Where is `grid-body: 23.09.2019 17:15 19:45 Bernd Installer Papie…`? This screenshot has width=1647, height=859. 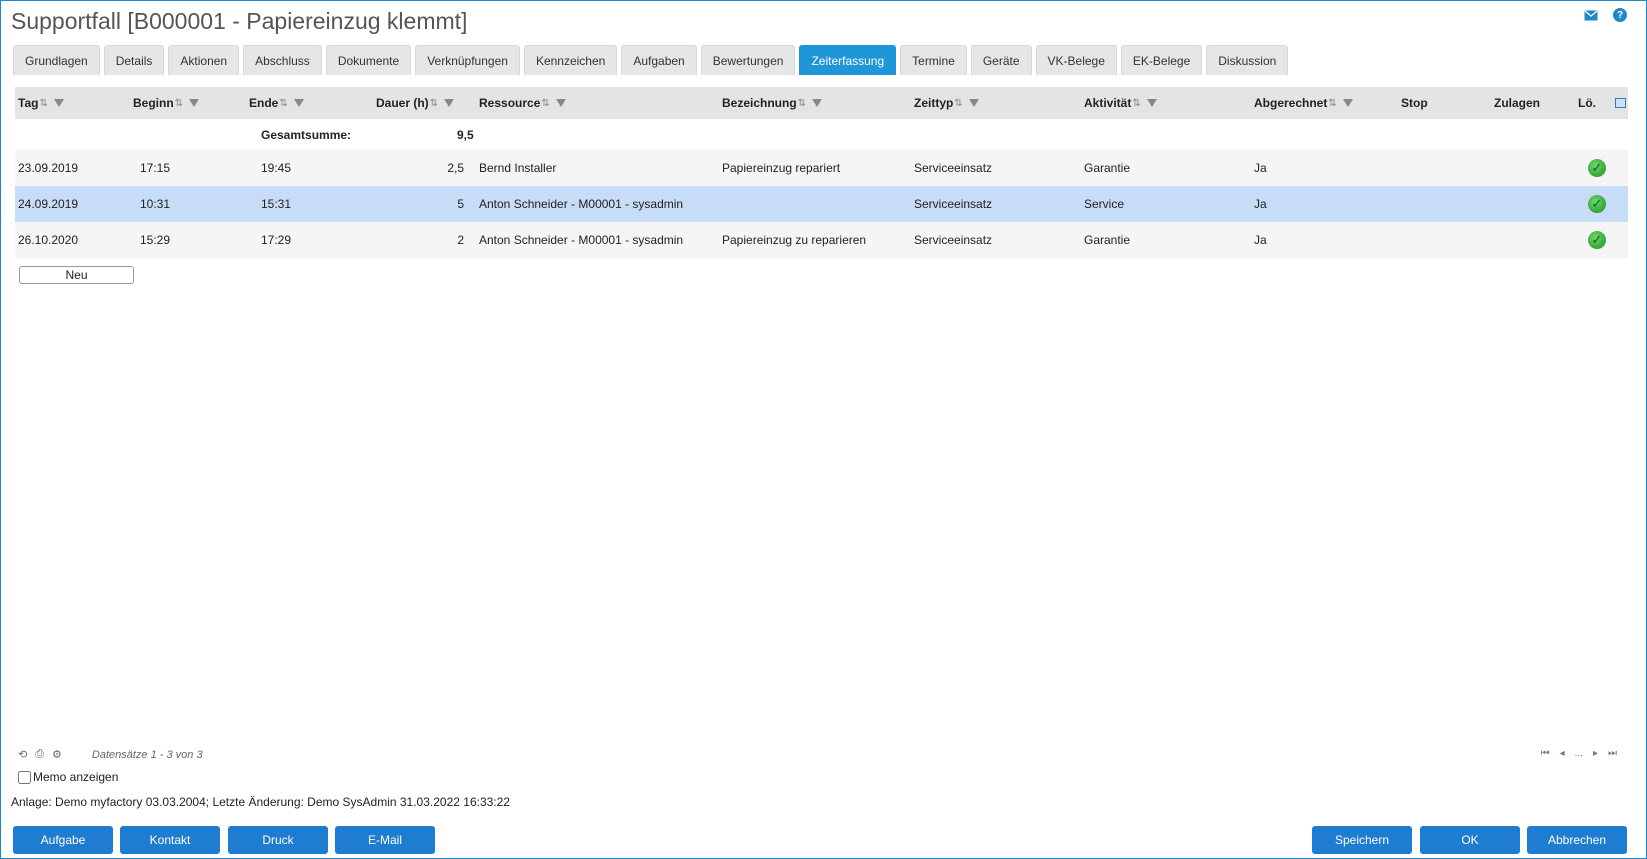 grid-body: 23.09.2019 17:15 19:45 Bernd Installer Papie… is located at coordinates (821, 204).